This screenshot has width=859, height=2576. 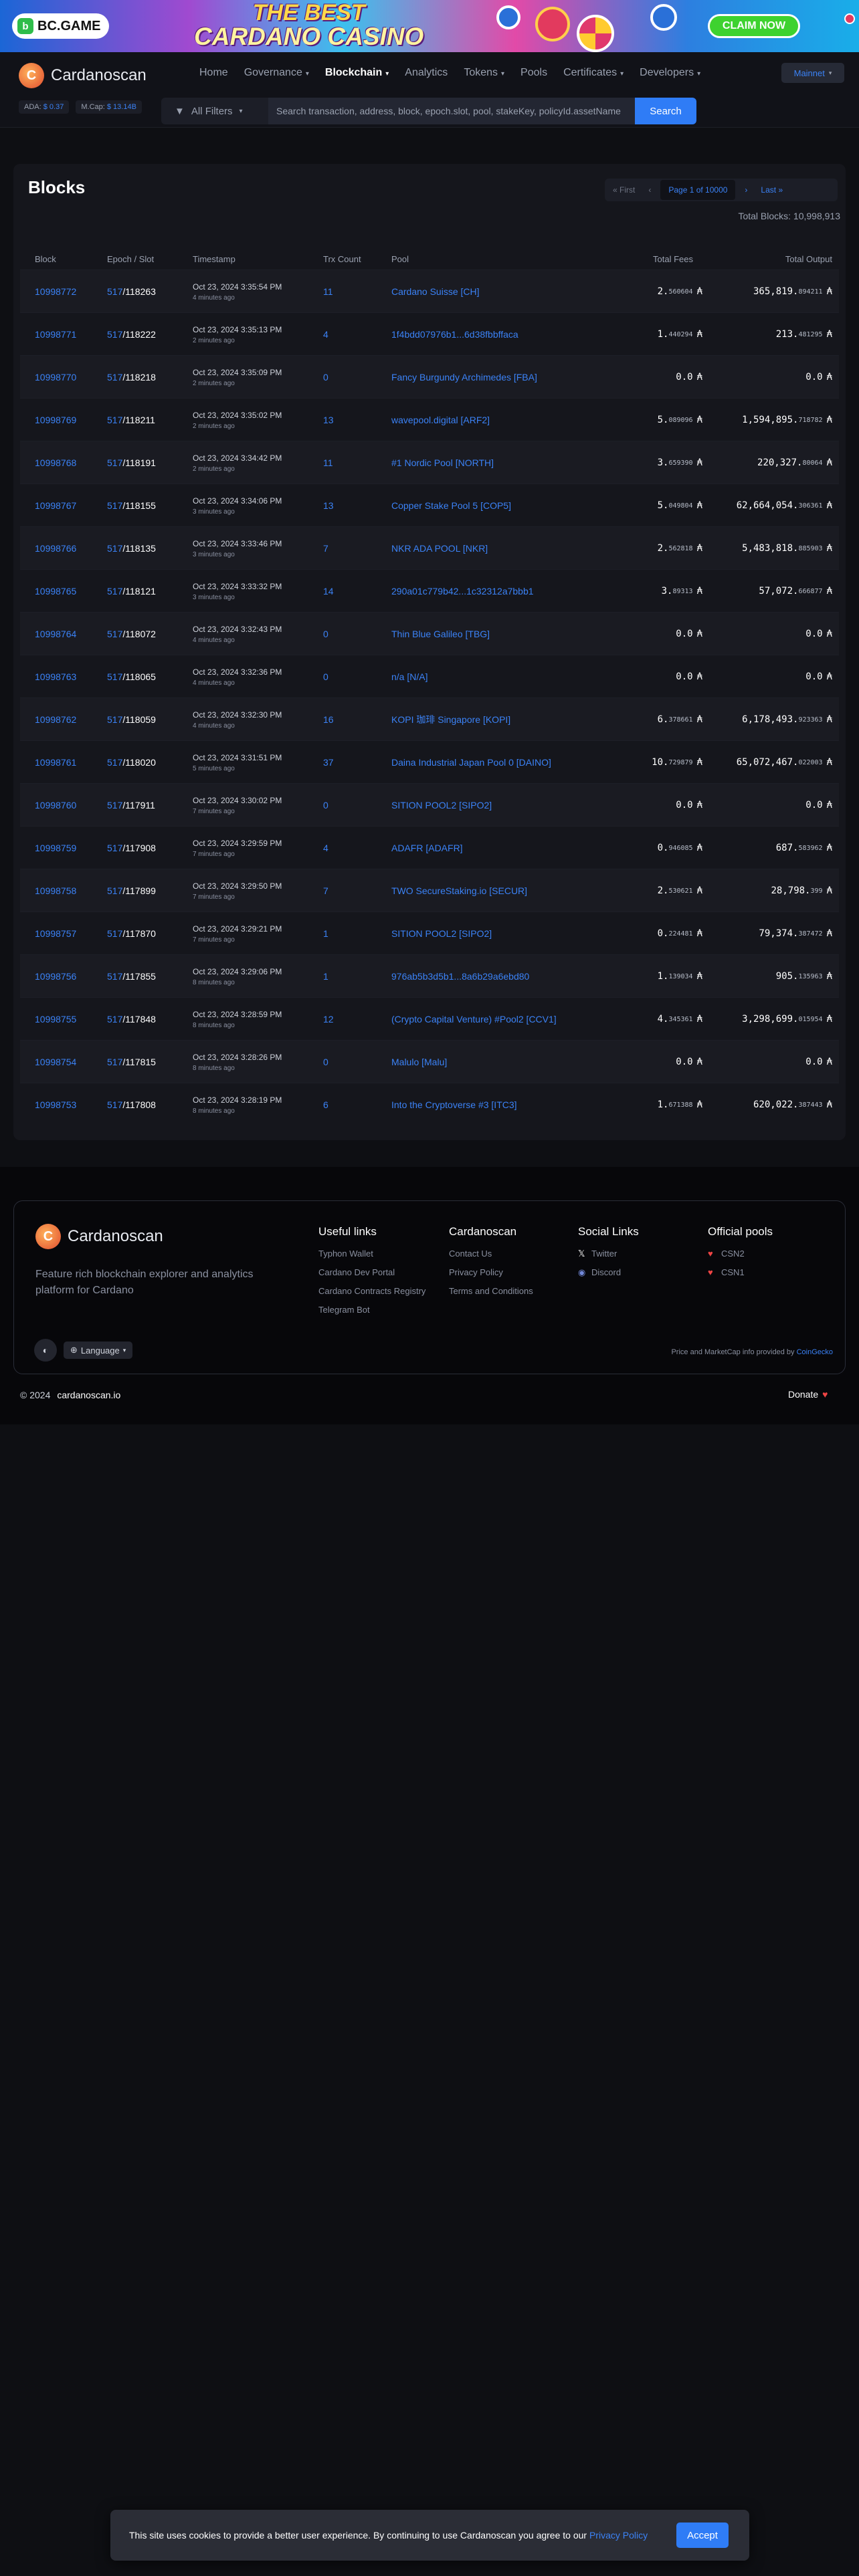 I want to click on block-number-link: 10998772, so click(x=56, y=291).